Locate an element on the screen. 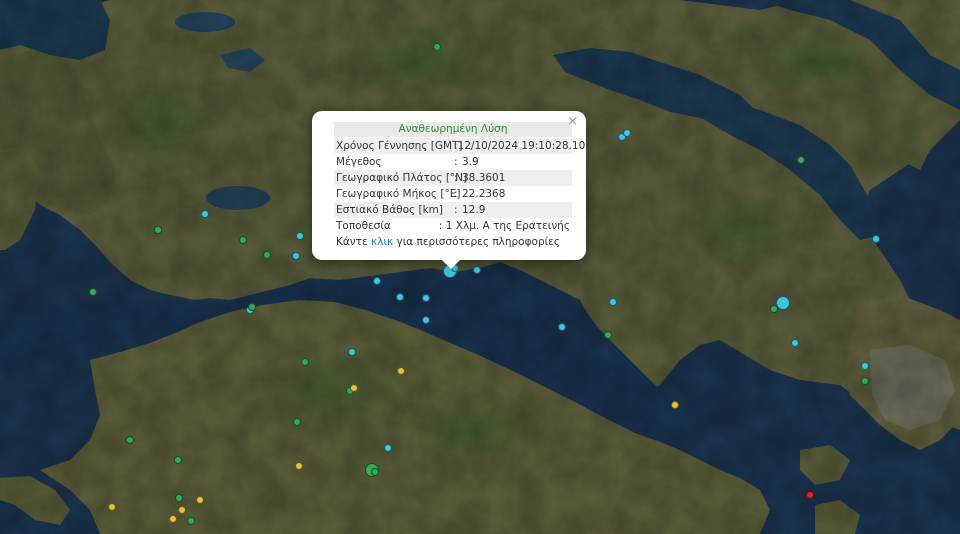  info-row-longitude: Γεωγραφικό Μήκος [°E] : 22.2368 is located at coordinates (453, 194).